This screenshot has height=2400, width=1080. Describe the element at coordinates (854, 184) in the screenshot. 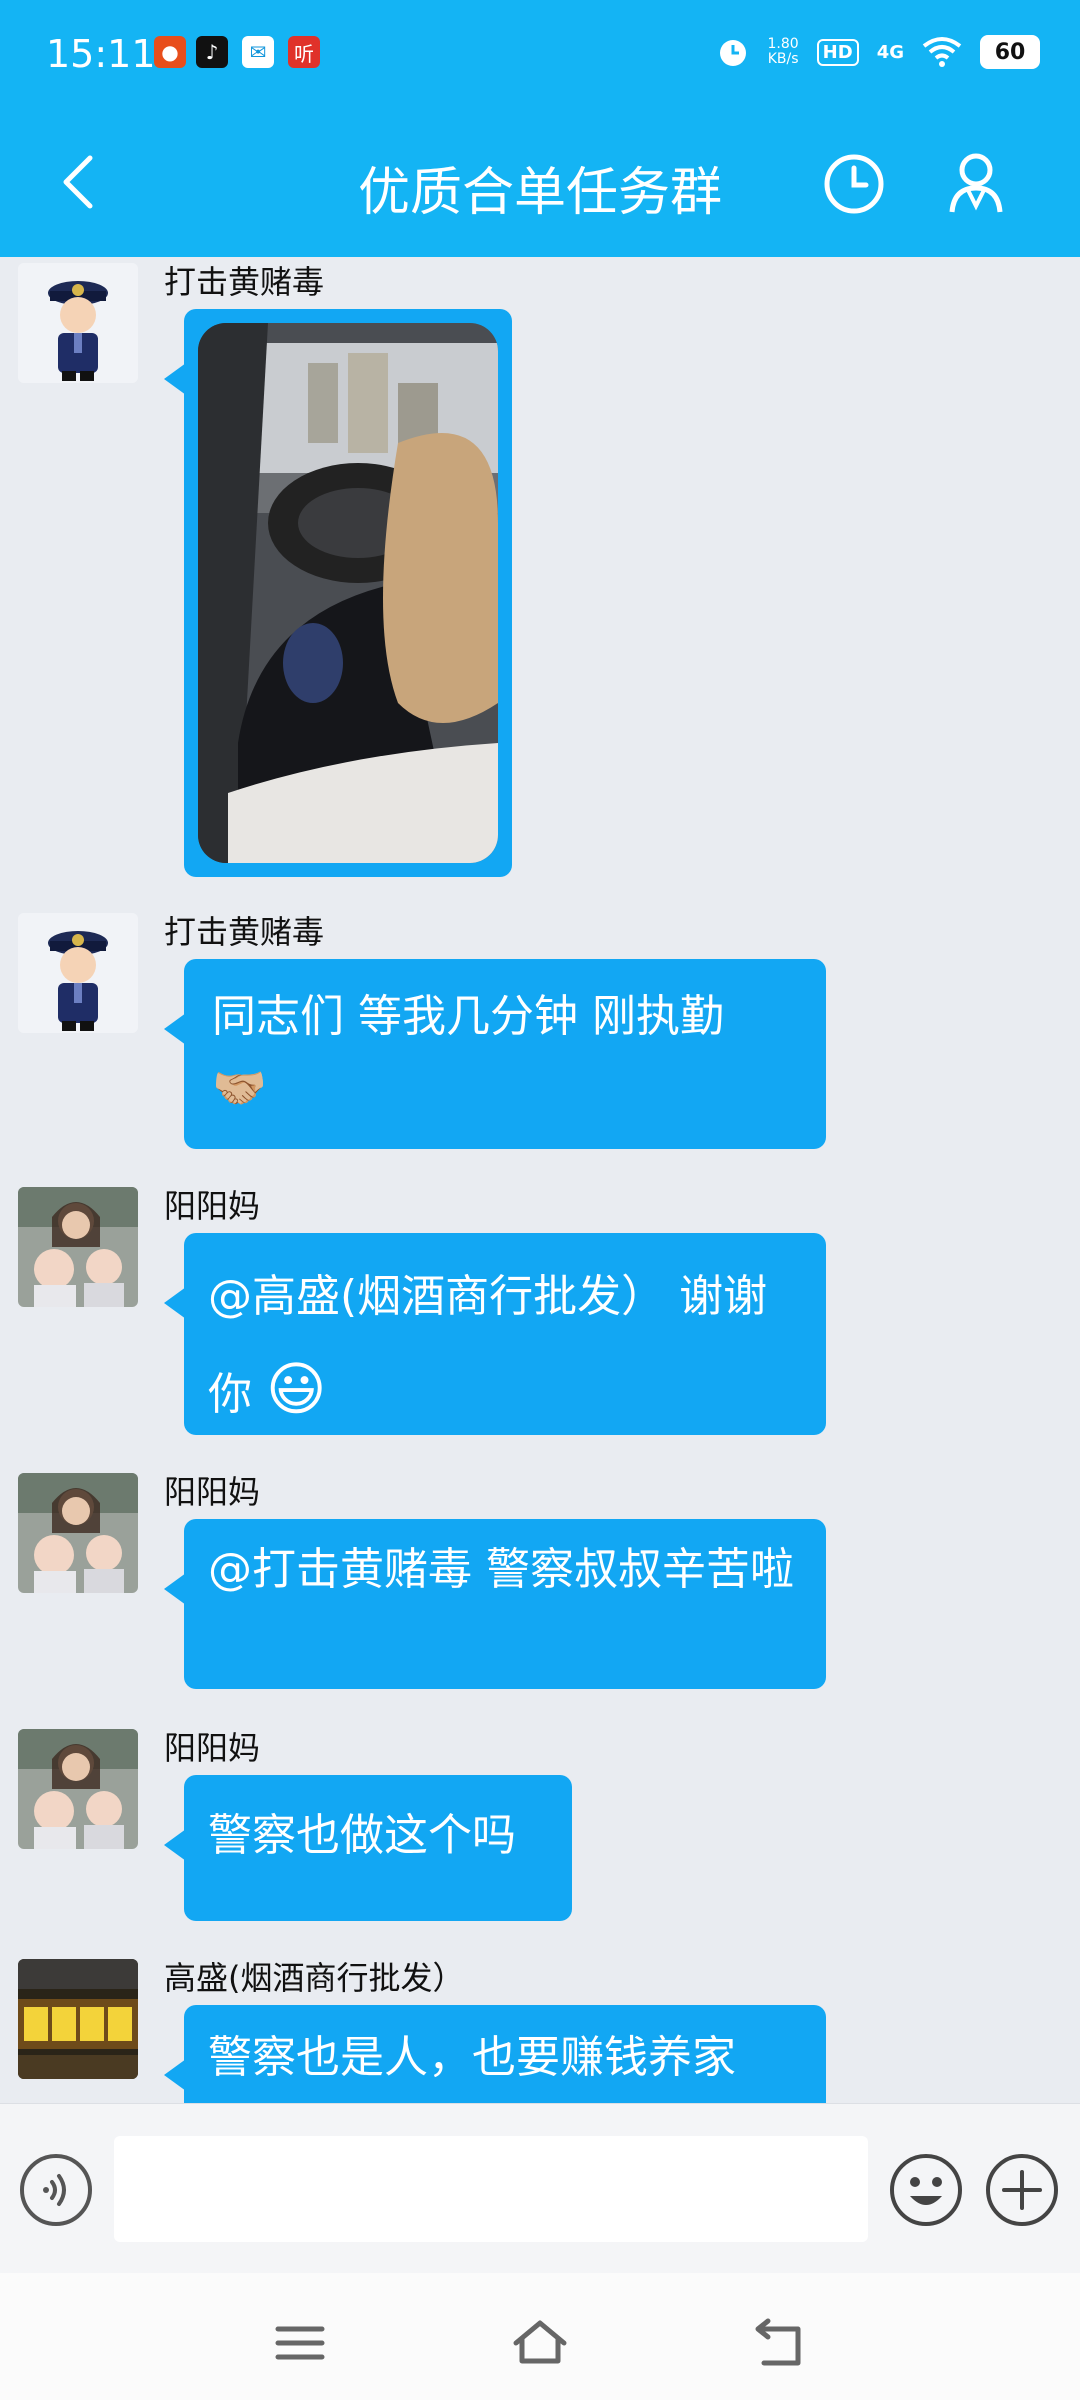

I see `history-clock-icon` at that location.